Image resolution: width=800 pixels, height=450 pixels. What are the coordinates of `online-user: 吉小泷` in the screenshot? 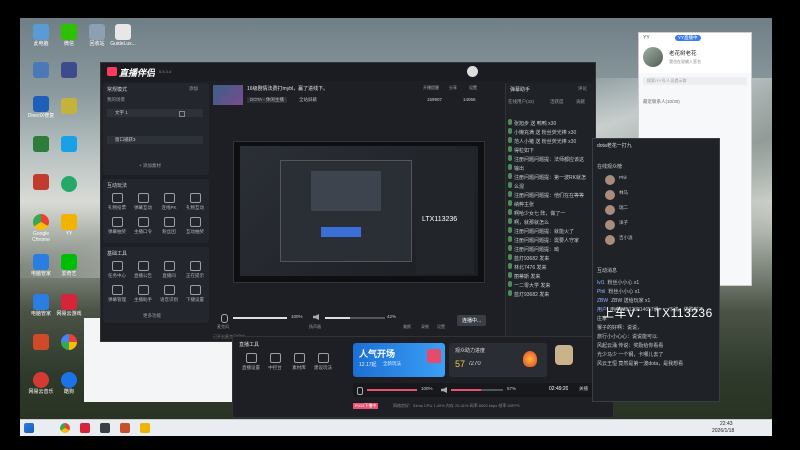 It's located at (643, 240).